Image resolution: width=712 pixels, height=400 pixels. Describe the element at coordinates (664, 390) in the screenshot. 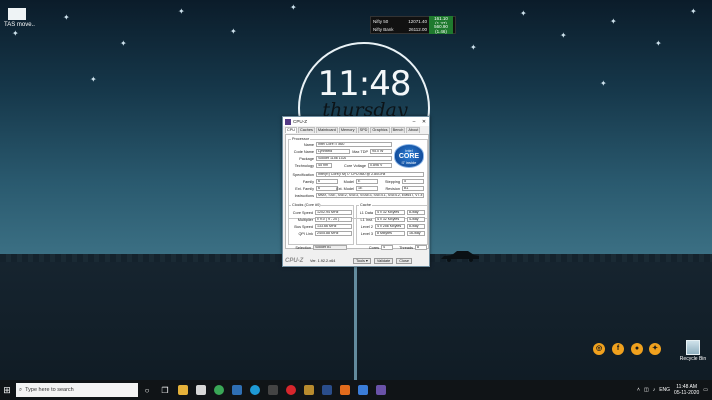

I see `language-indicator: ENG` at that location.